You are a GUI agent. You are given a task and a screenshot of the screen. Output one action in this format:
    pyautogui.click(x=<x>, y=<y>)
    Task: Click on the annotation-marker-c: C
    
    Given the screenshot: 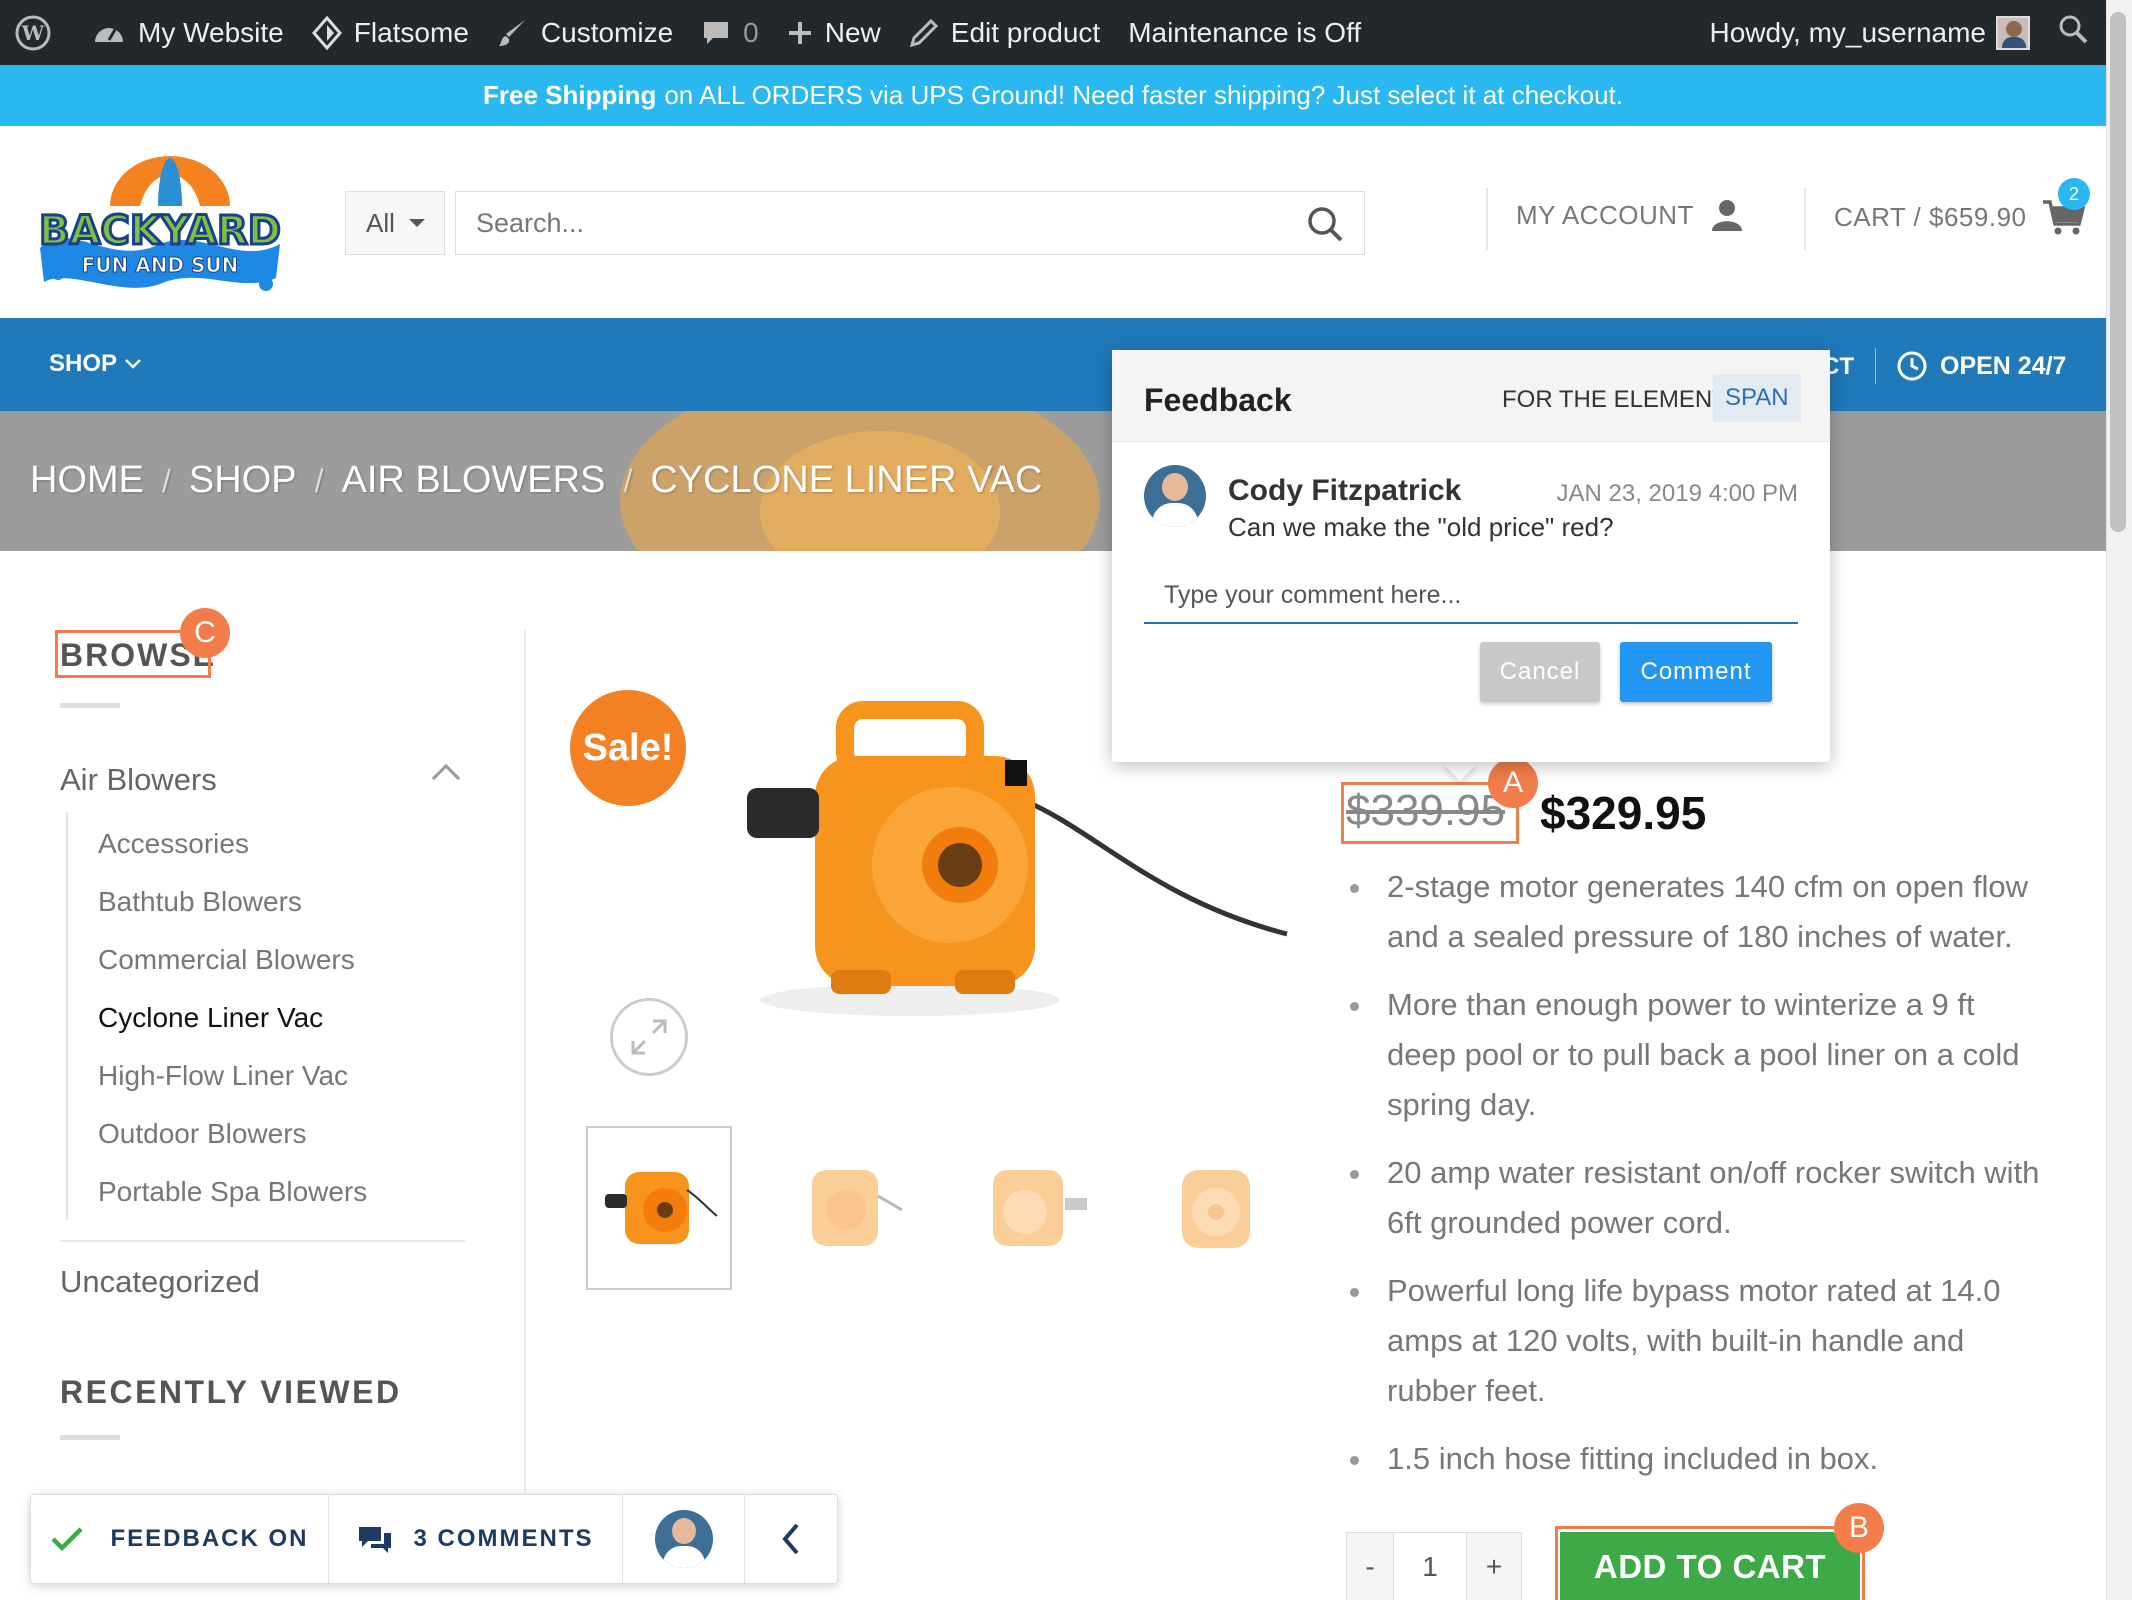 What is the action you would take?
    pyautogui.click(x=205, y=633)
    